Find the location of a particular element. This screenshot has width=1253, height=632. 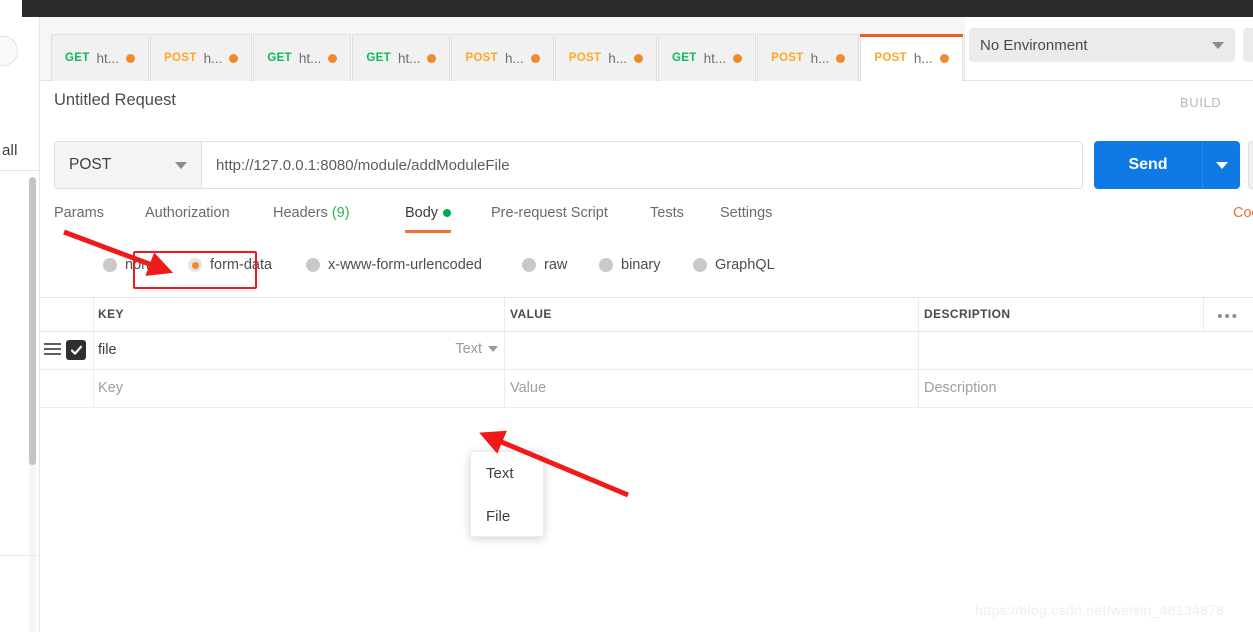

tab-settings: Settings is located at coordinates (746, 219).